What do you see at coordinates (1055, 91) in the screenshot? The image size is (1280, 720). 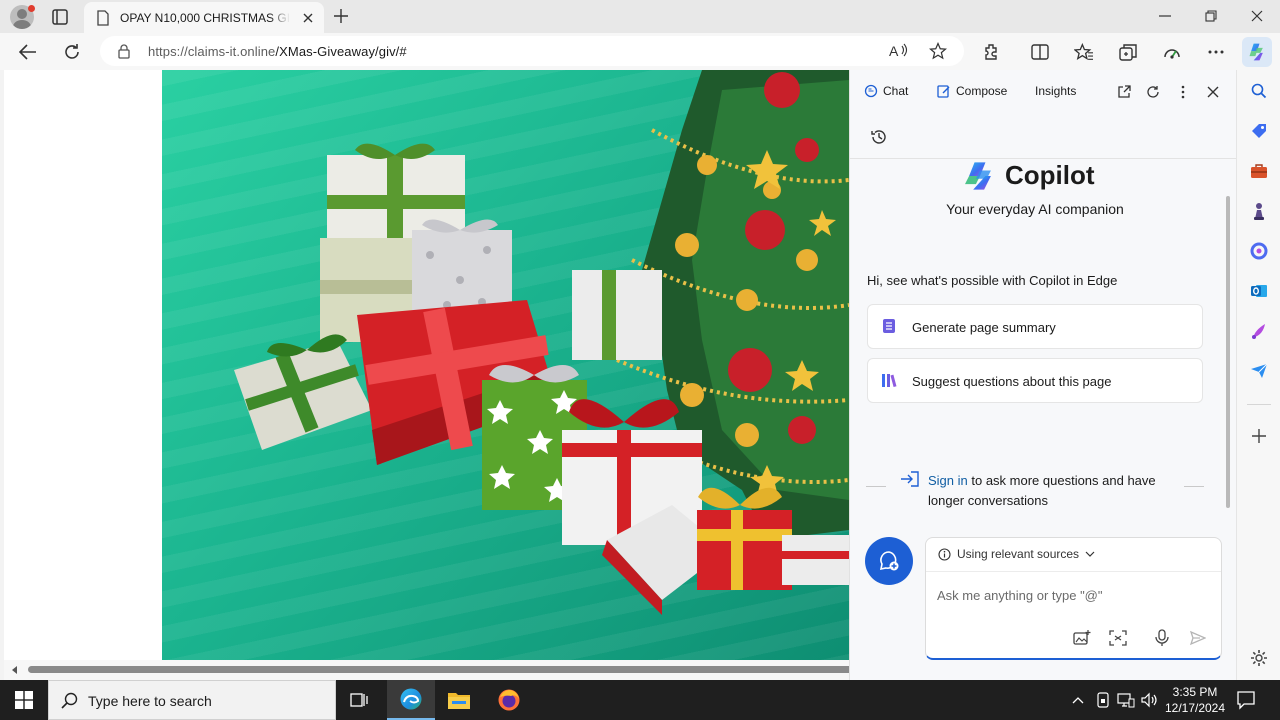 I see `tab-insights: Insights` at bounding box center [1055, 91].